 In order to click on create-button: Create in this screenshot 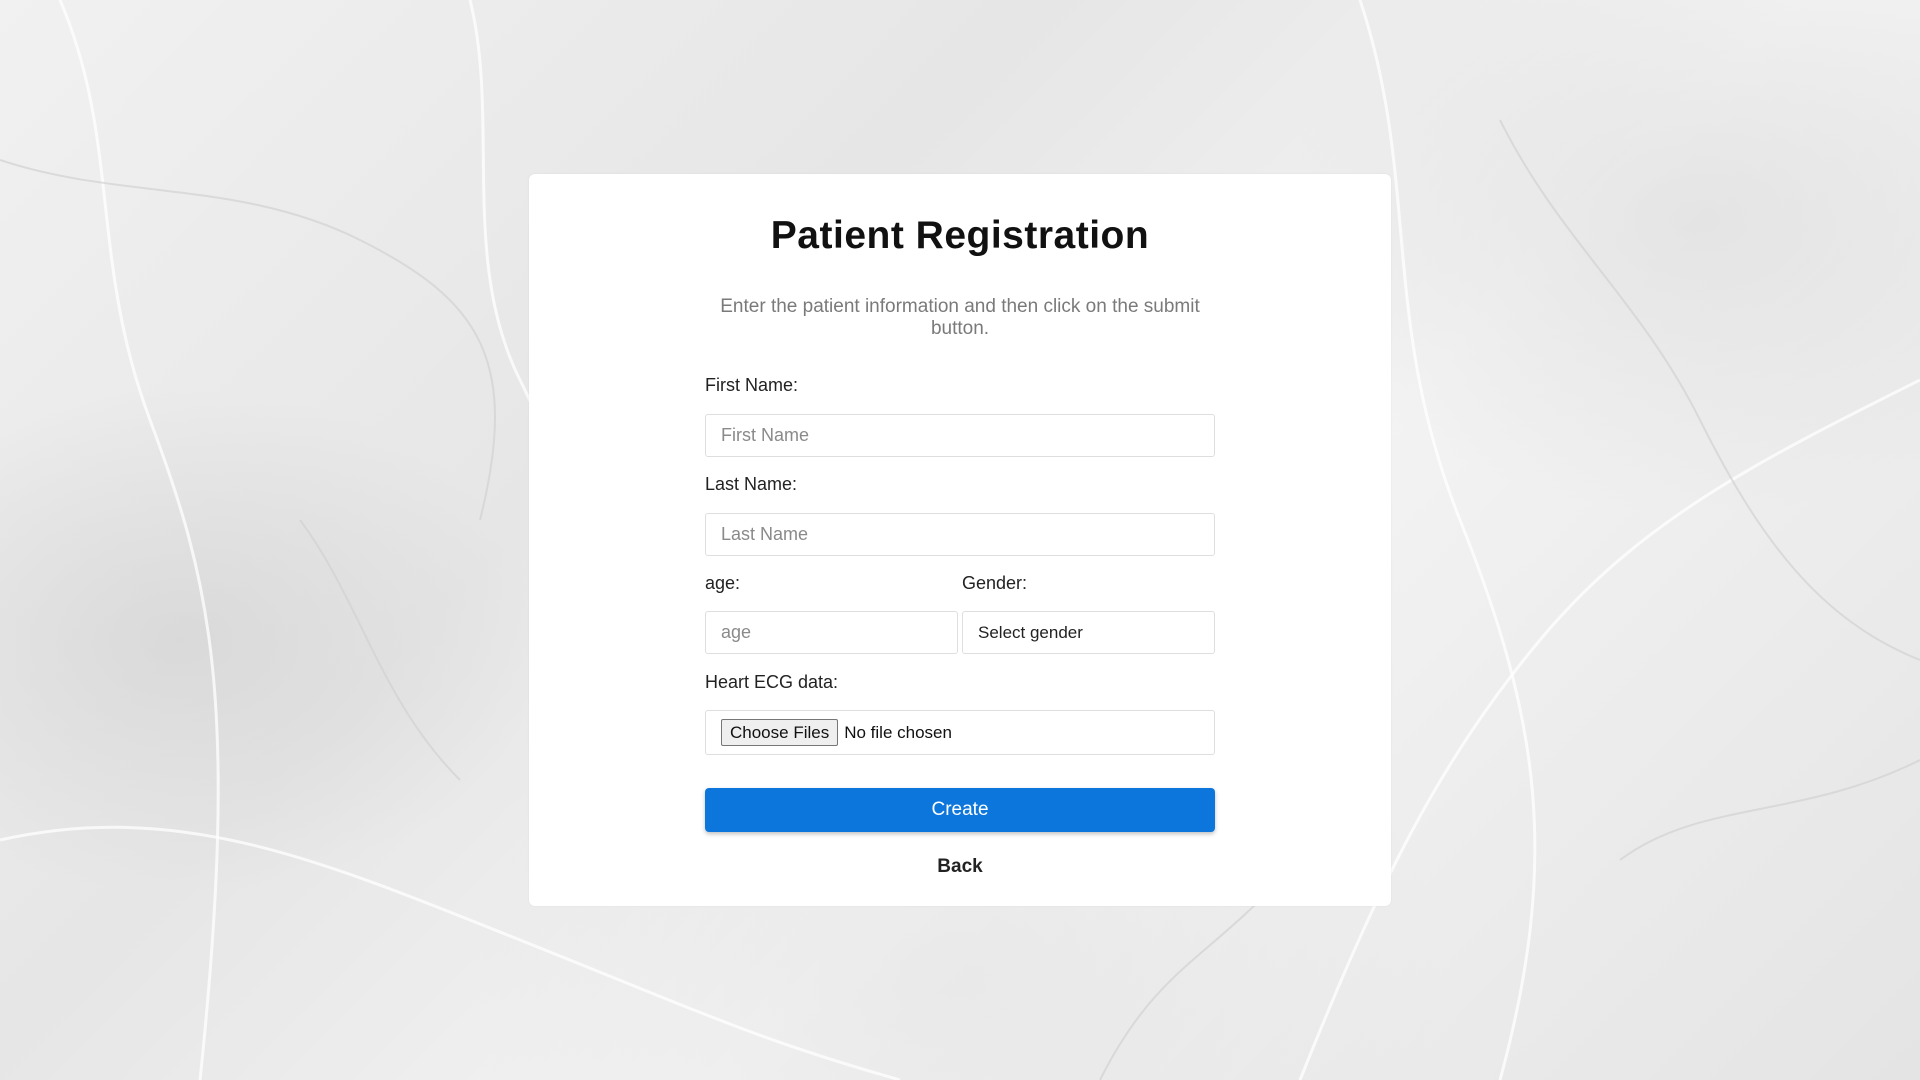, I will do `click(960, 810)`.